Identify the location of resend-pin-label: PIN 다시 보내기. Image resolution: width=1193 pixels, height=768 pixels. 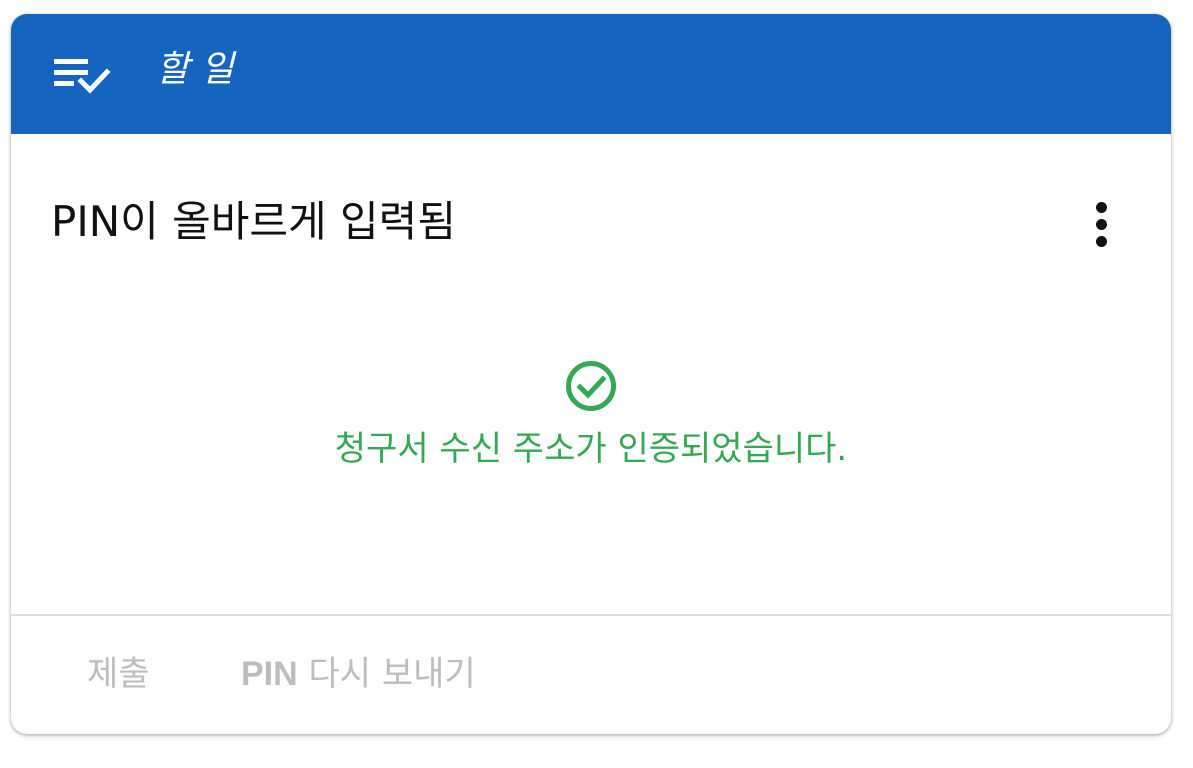
(358, 674).